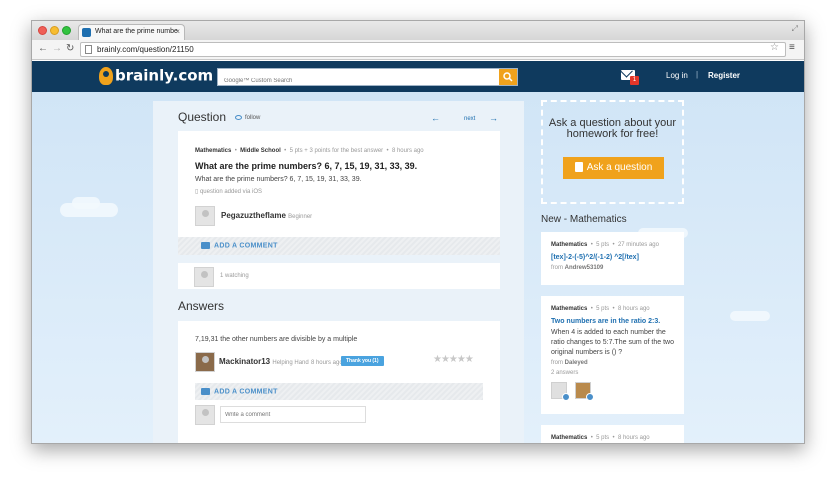  What do you see at coordinates (57, 49) in the screenshot?
I see `forward-arrow-icon: →` at bounding box center [57, 49].